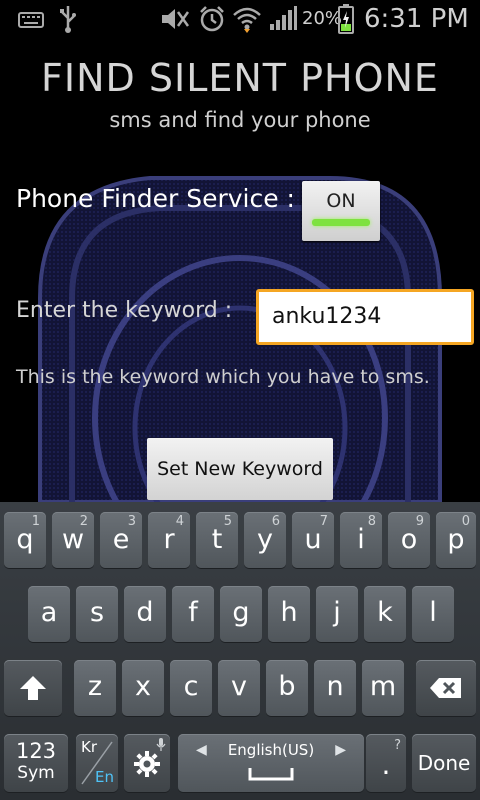 Image resolution: width=480 pixels, height=800 pixels. I want to click on wifi-icon, so click(247, 19).